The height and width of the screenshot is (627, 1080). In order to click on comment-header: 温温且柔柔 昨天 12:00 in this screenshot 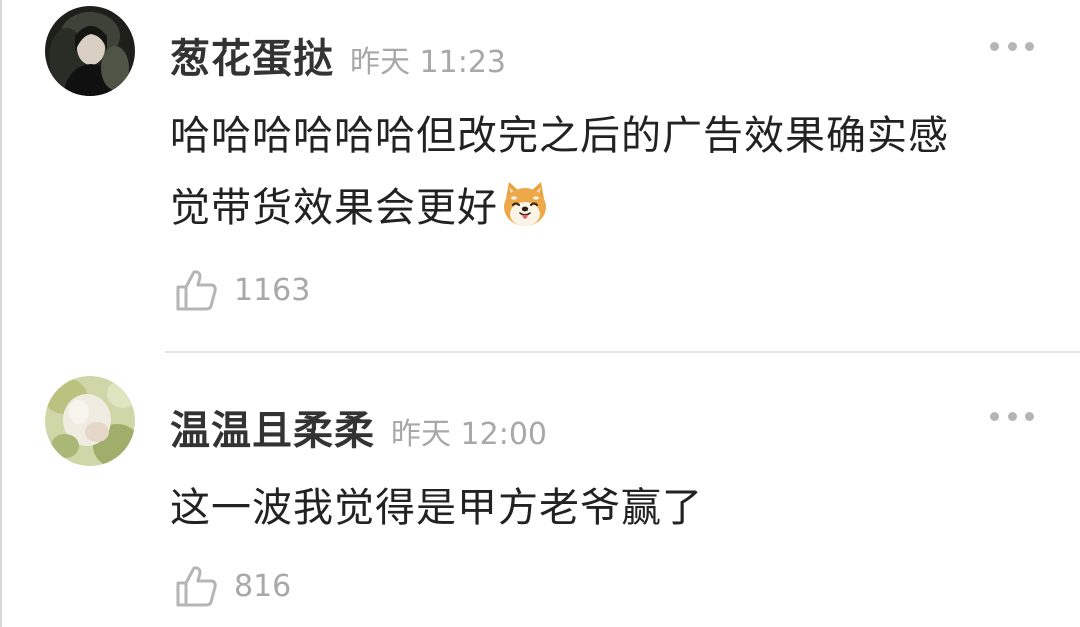, I will do `click(358, 427)`.